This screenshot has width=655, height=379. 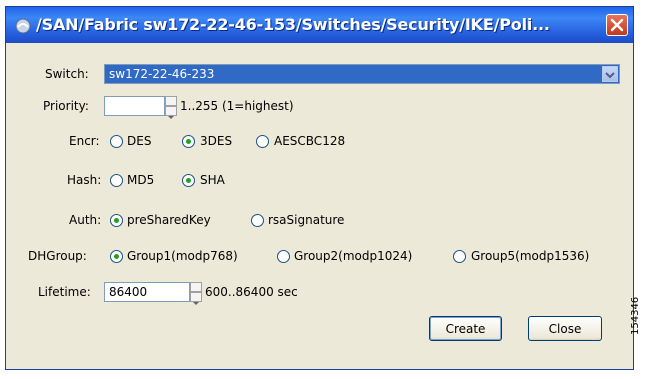 I want to click on priority-spinner, so click(x=171, y=107).